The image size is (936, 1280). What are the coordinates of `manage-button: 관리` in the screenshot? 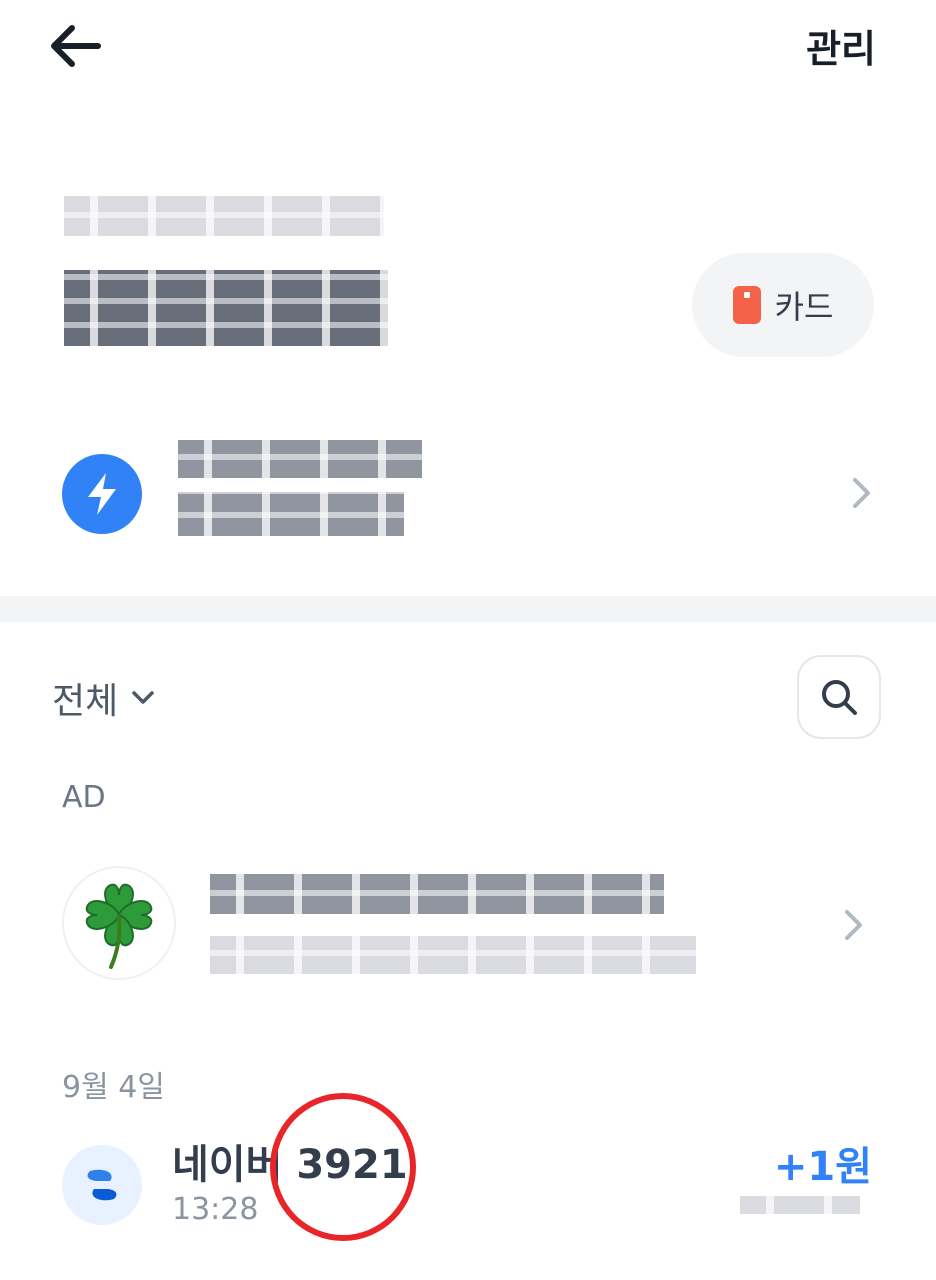 It's located at (841, 45).